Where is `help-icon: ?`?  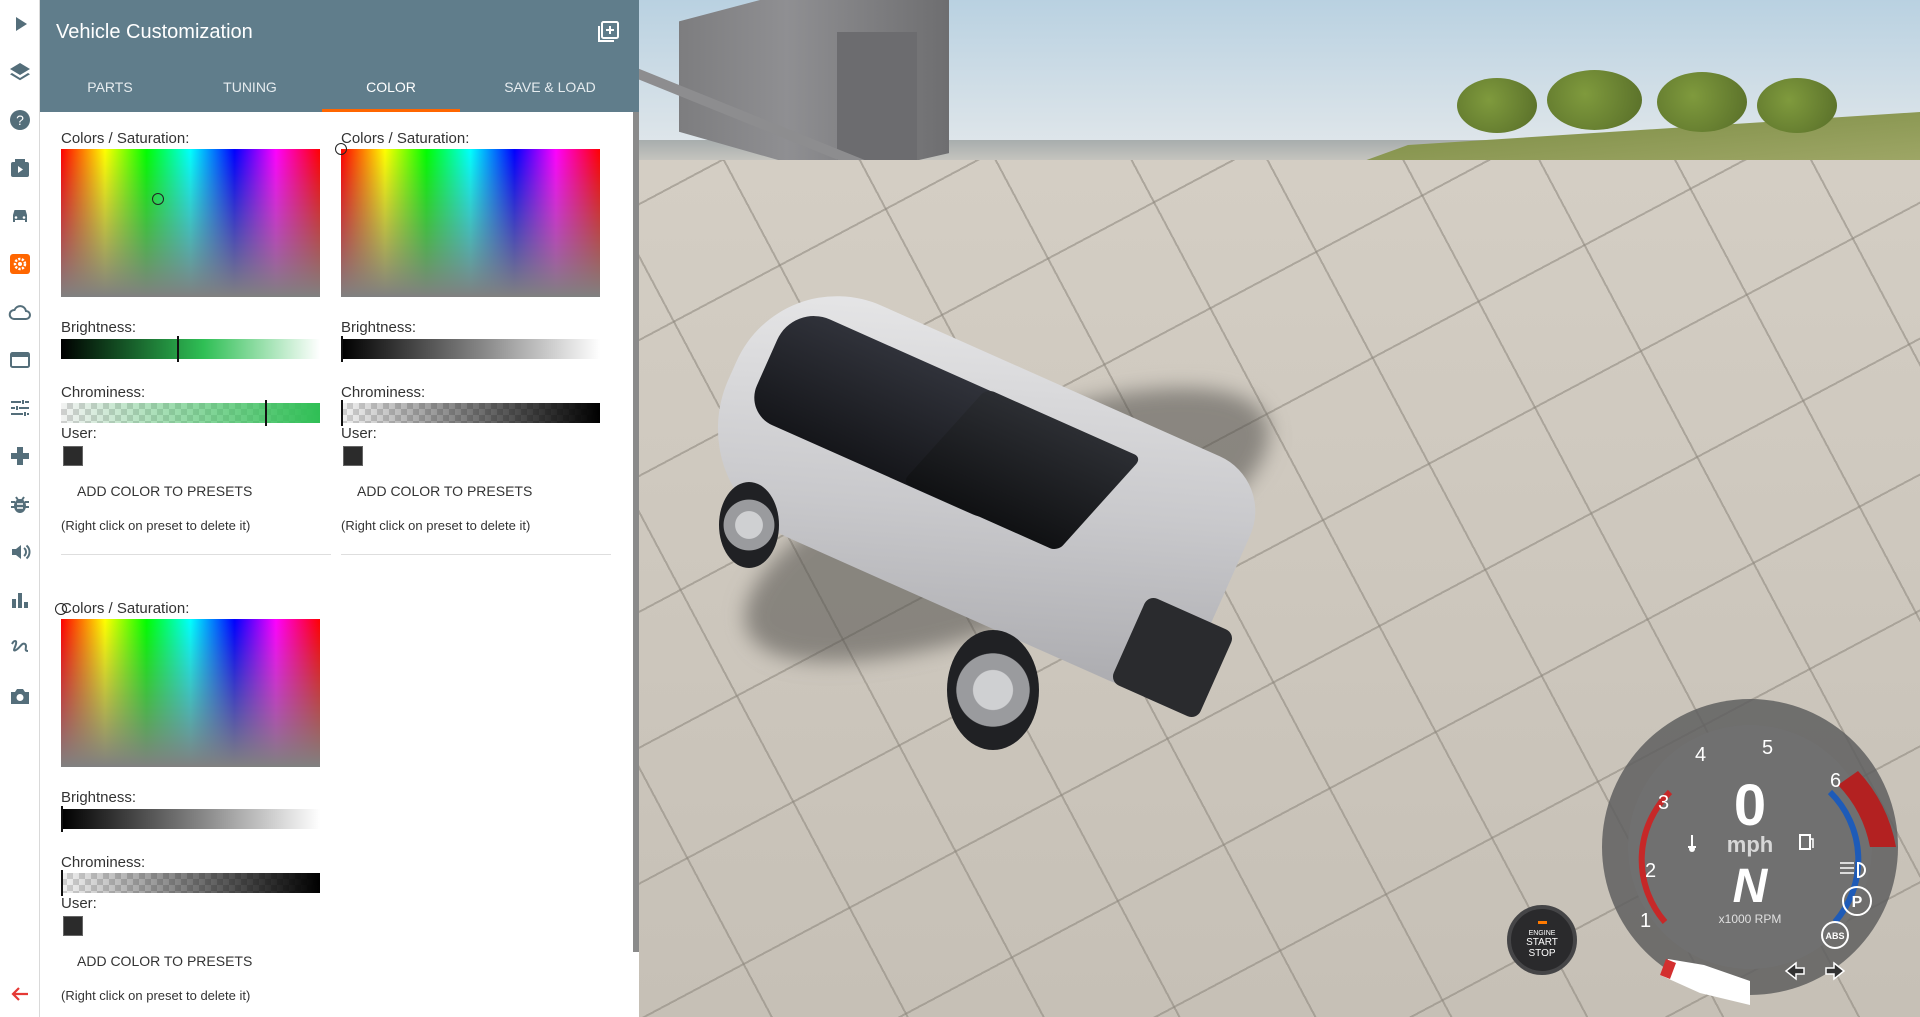
help-icon: ? is located at coordinates (20, 120).